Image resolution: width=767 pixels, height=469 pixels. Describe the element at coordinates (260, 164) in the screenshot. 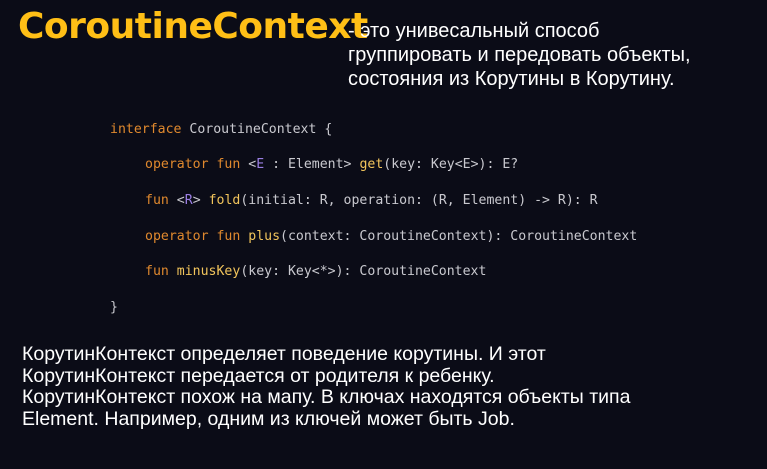

I see `code-generic: E` at that location.